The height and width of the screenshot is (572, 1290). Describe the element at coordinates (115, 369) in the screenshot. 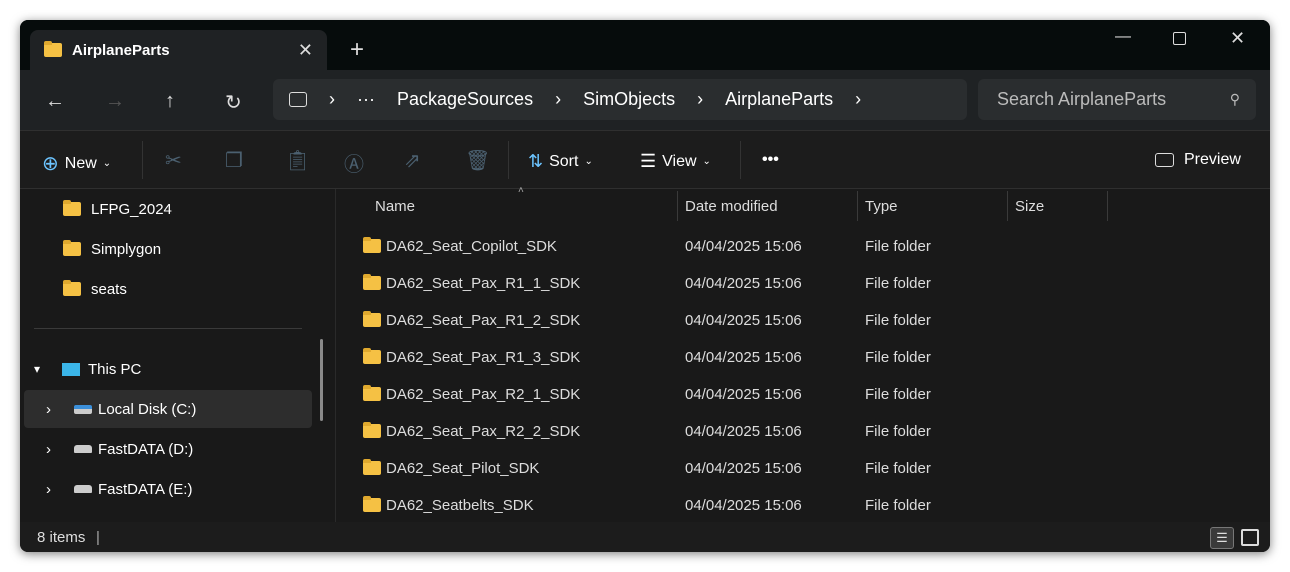

I see `sidebar-item-label: This PC` at that location.